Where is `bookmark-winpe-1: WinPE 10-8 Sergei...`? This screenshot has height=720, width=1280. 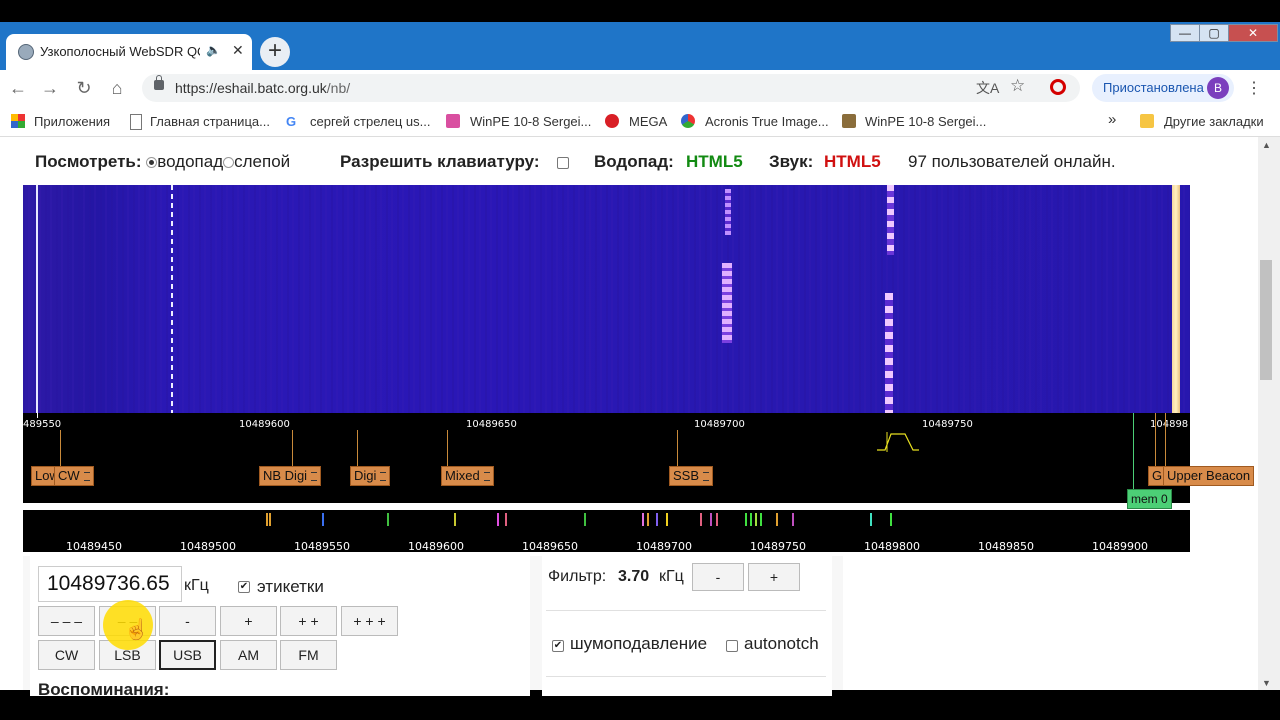 bookmark-winpe-1: WinPE 10-8 Sergei... is located at coordinates (530, 121).